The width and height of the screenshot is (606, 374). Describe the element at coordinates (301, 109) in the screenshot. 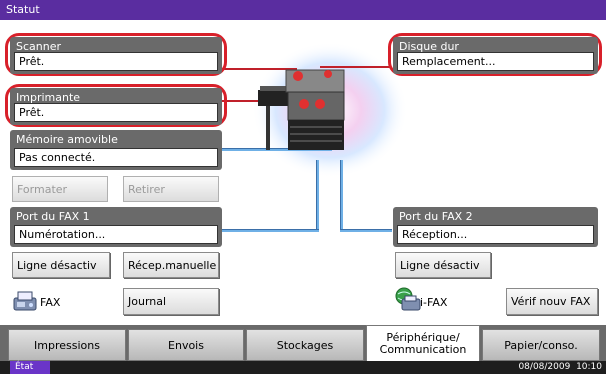

I see `mfp-printer-icon` at that location.